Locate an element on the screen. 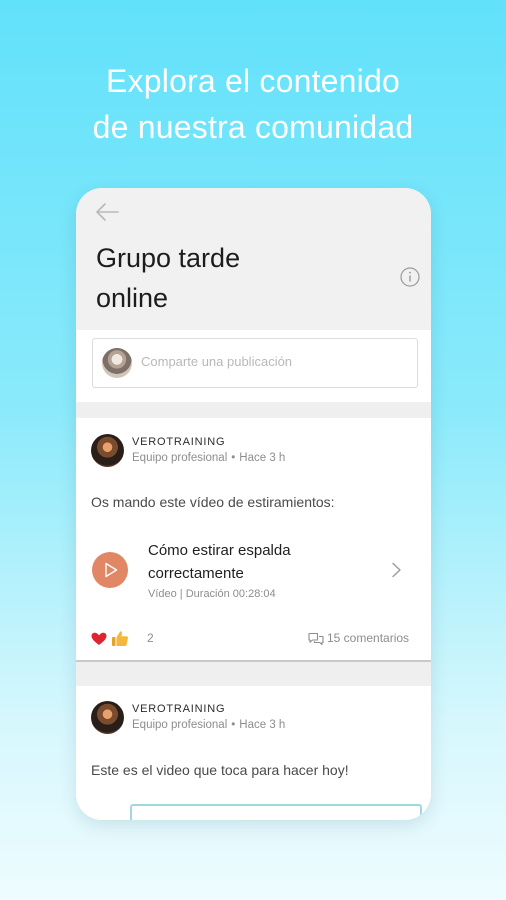 This screenshot has height=900, width=506. group-title-line-2: online is located at coordinates (132, 298).